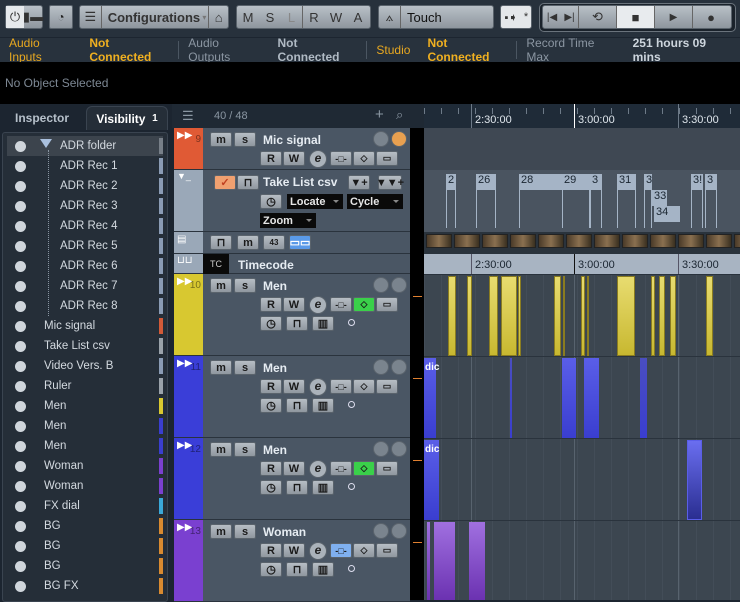 The width and height of the screenshot is (740, 602). I want to click on visibility-item: FX dial, so click(85, 506).